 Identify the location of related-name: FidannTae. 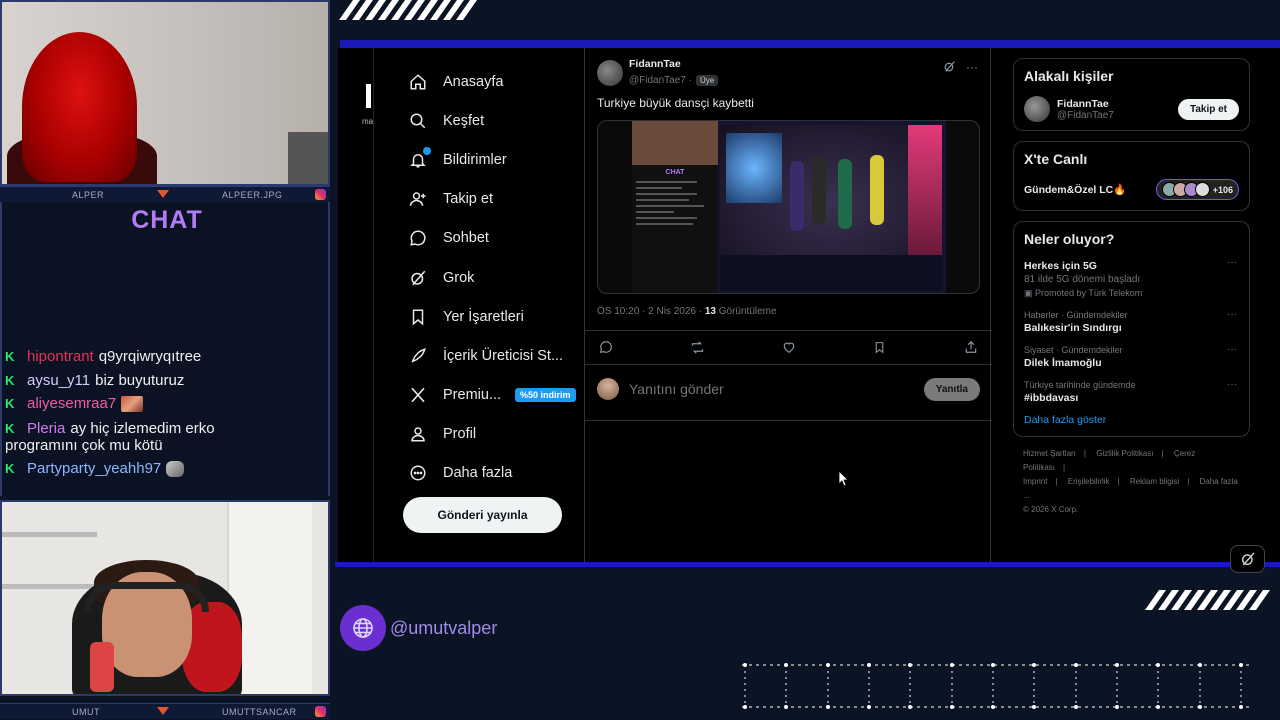
(1083, 103).